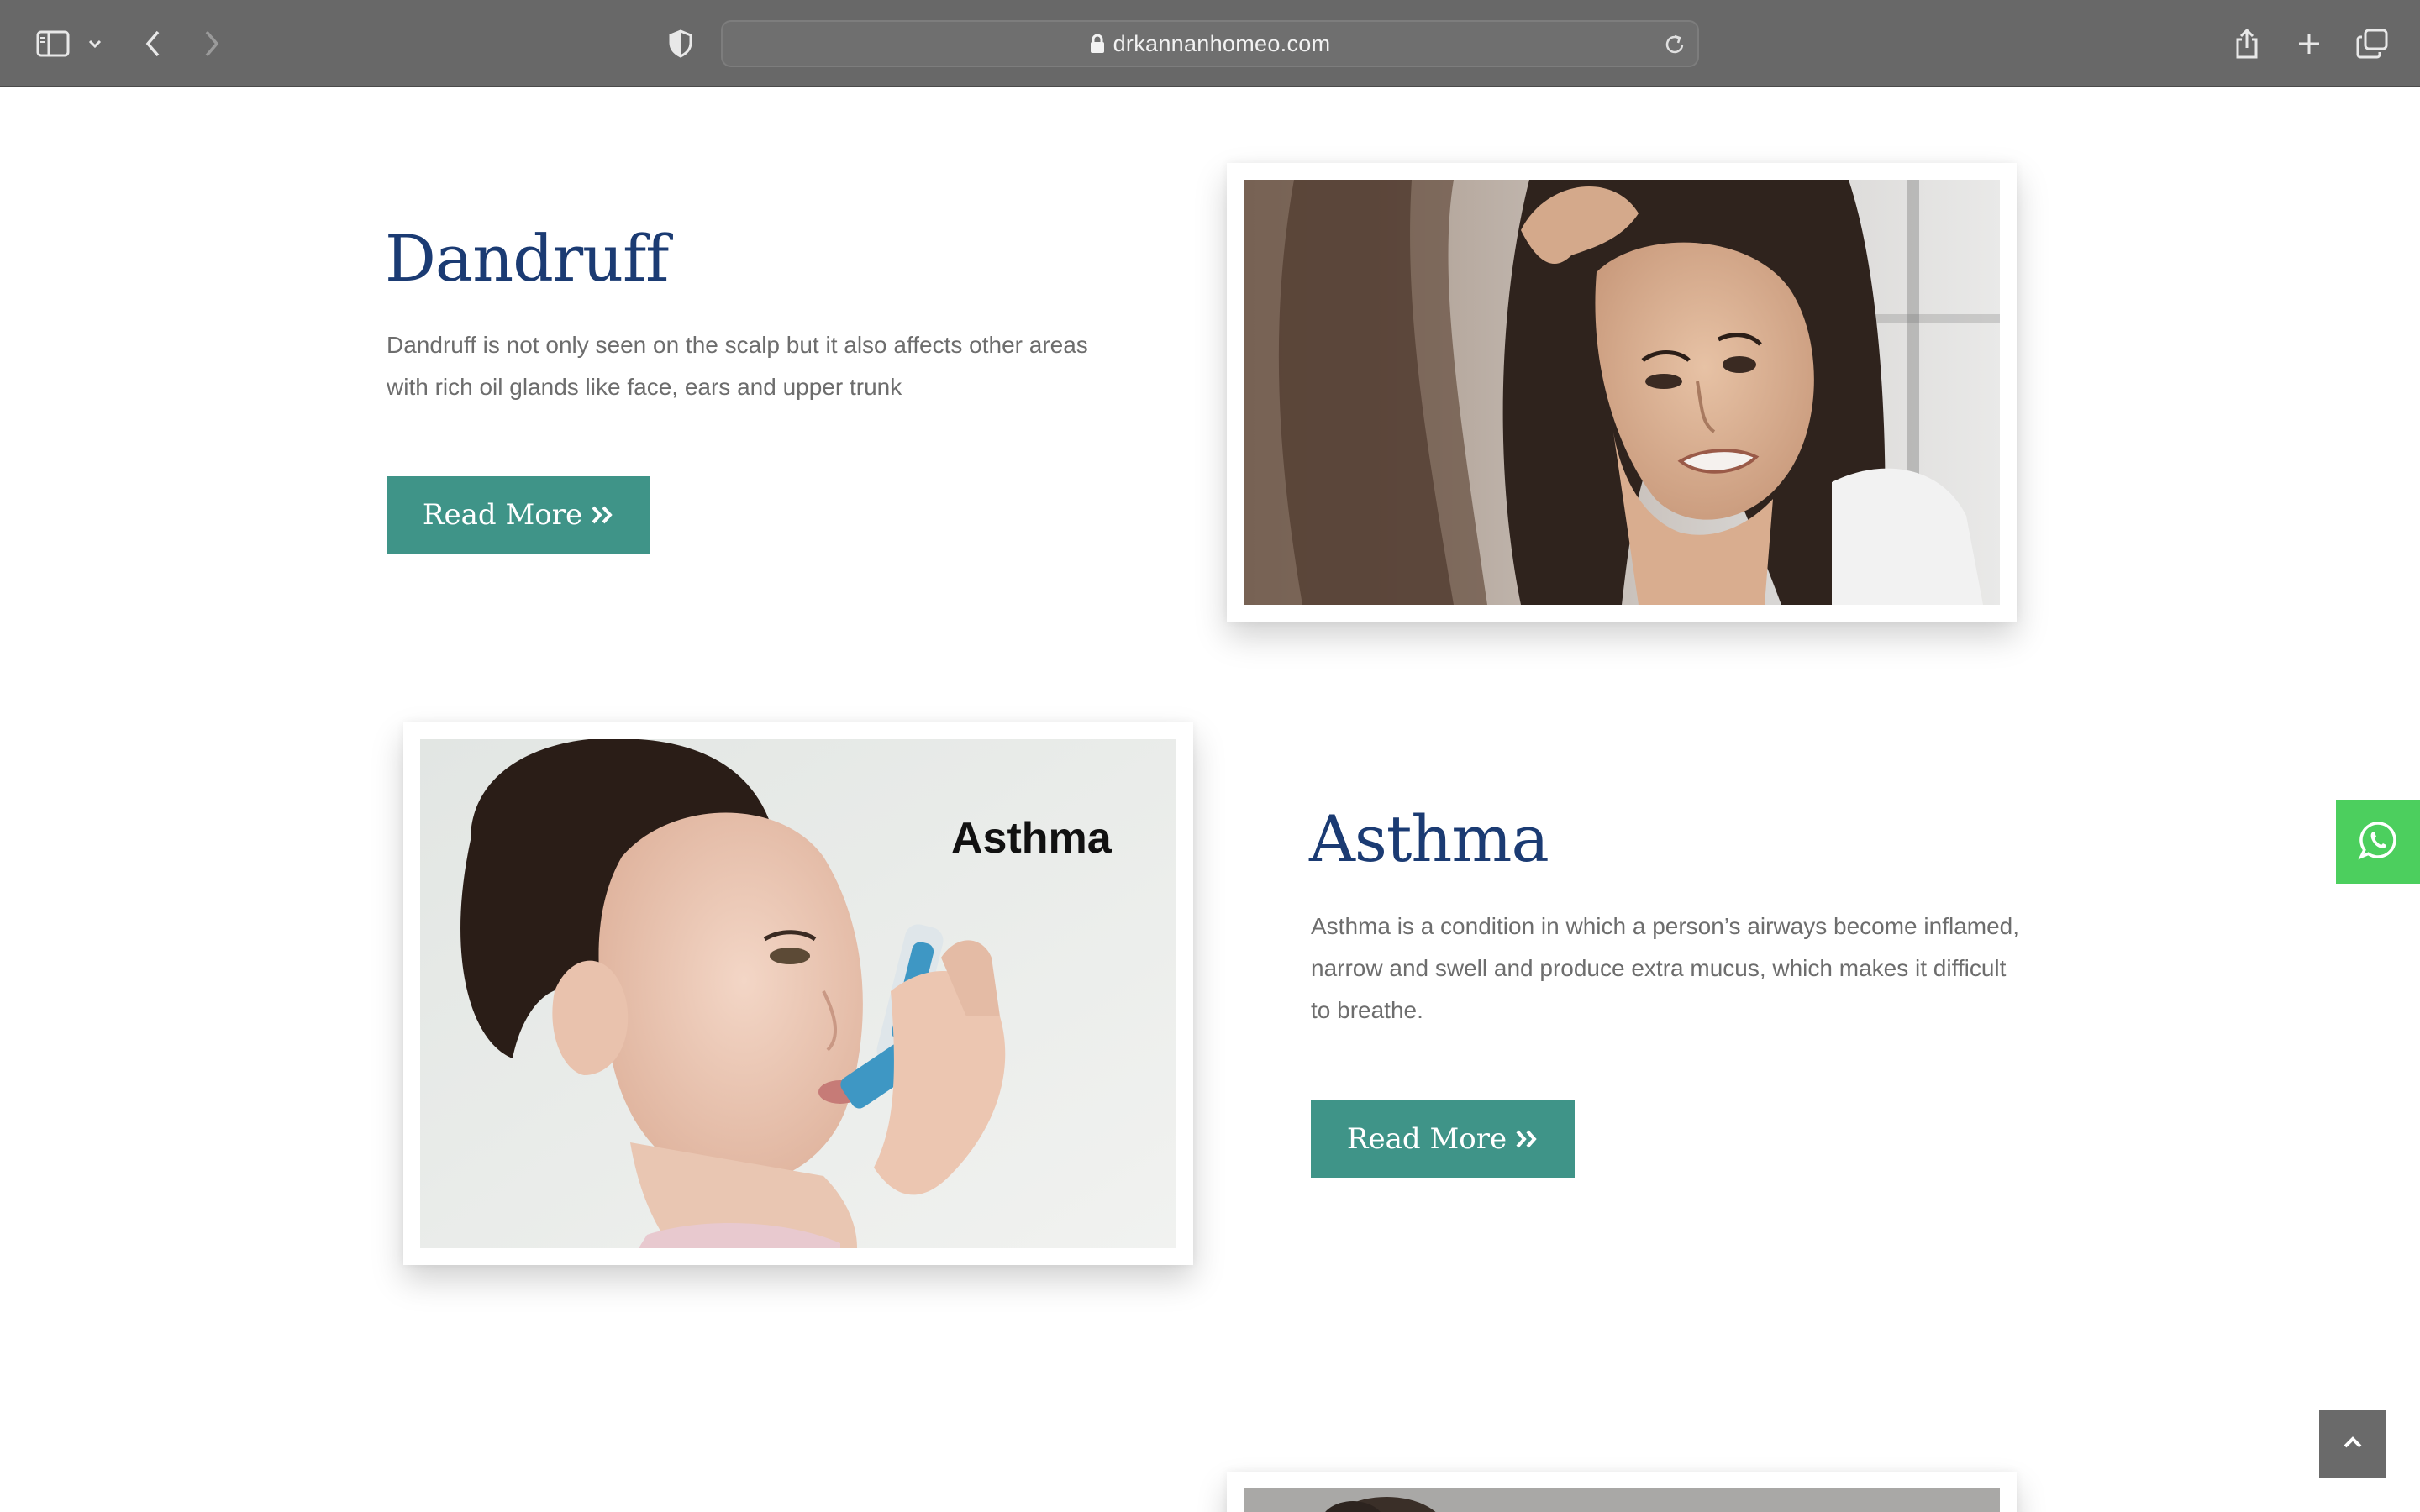 The width and height of the screenshot is (2420, 1512). I want to click on whatsapp-icon, so click(2378, 842).